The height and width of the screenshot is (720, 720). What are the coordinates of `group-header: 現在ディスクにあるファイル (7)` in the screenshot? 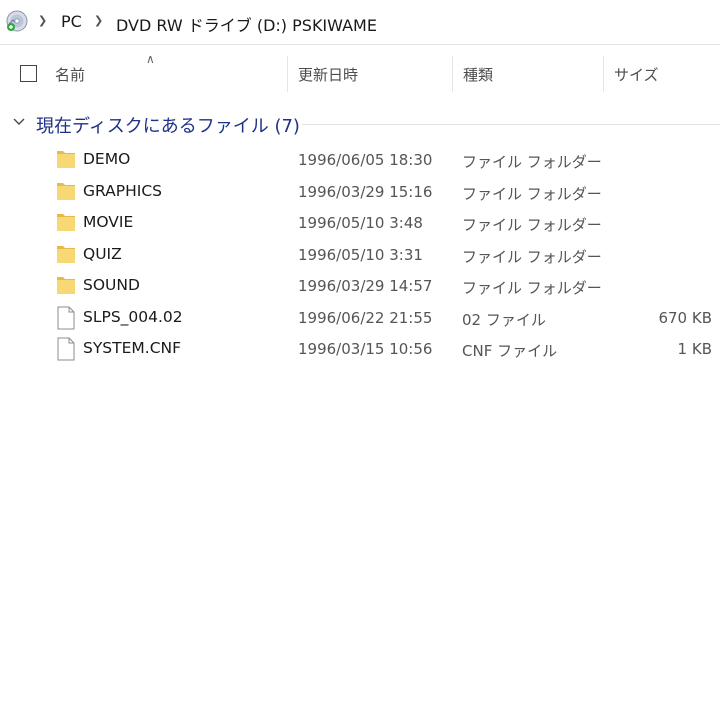 It's located at (360, 123).